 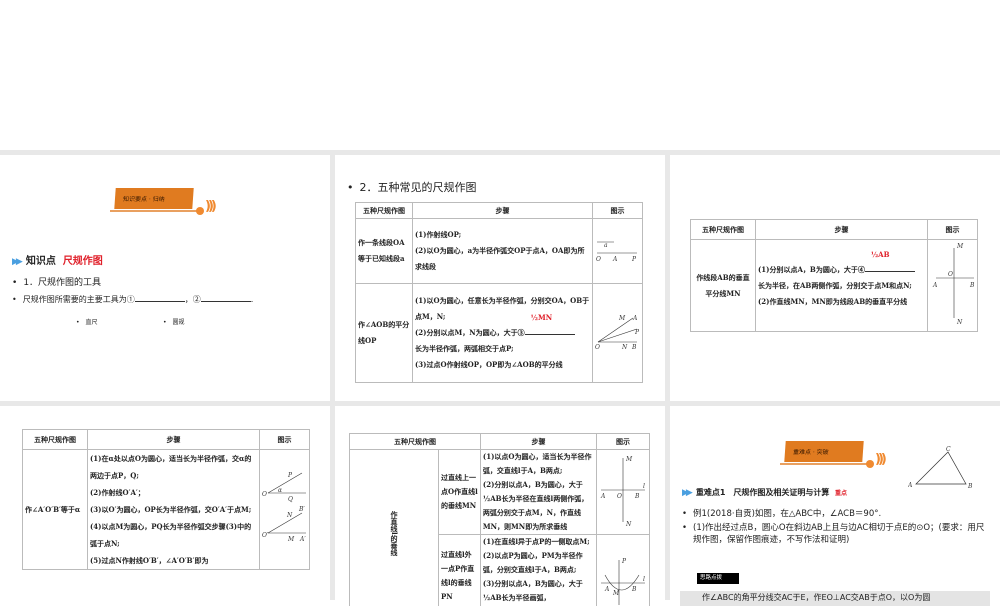 What do you see at coordinates (55, 510) in the screenshot?
I see `type-cell: 作∠A′O′B′等于α` at bounding box center [55, 510].